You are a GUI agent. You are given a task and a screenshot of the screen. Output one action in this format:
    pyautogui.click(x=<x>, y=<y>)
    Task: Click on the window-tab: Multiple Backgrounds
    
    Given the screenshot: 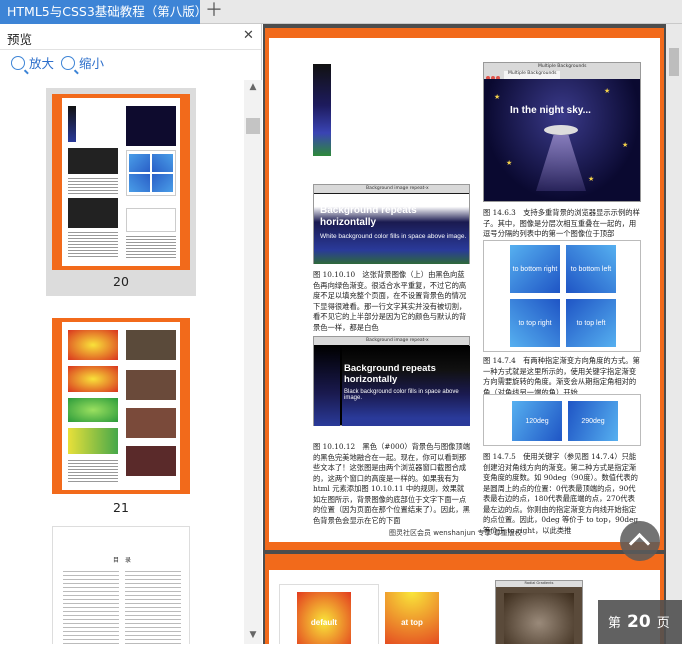 What is the action you would take?
    pyautogui.click(x=532, y=75)
    